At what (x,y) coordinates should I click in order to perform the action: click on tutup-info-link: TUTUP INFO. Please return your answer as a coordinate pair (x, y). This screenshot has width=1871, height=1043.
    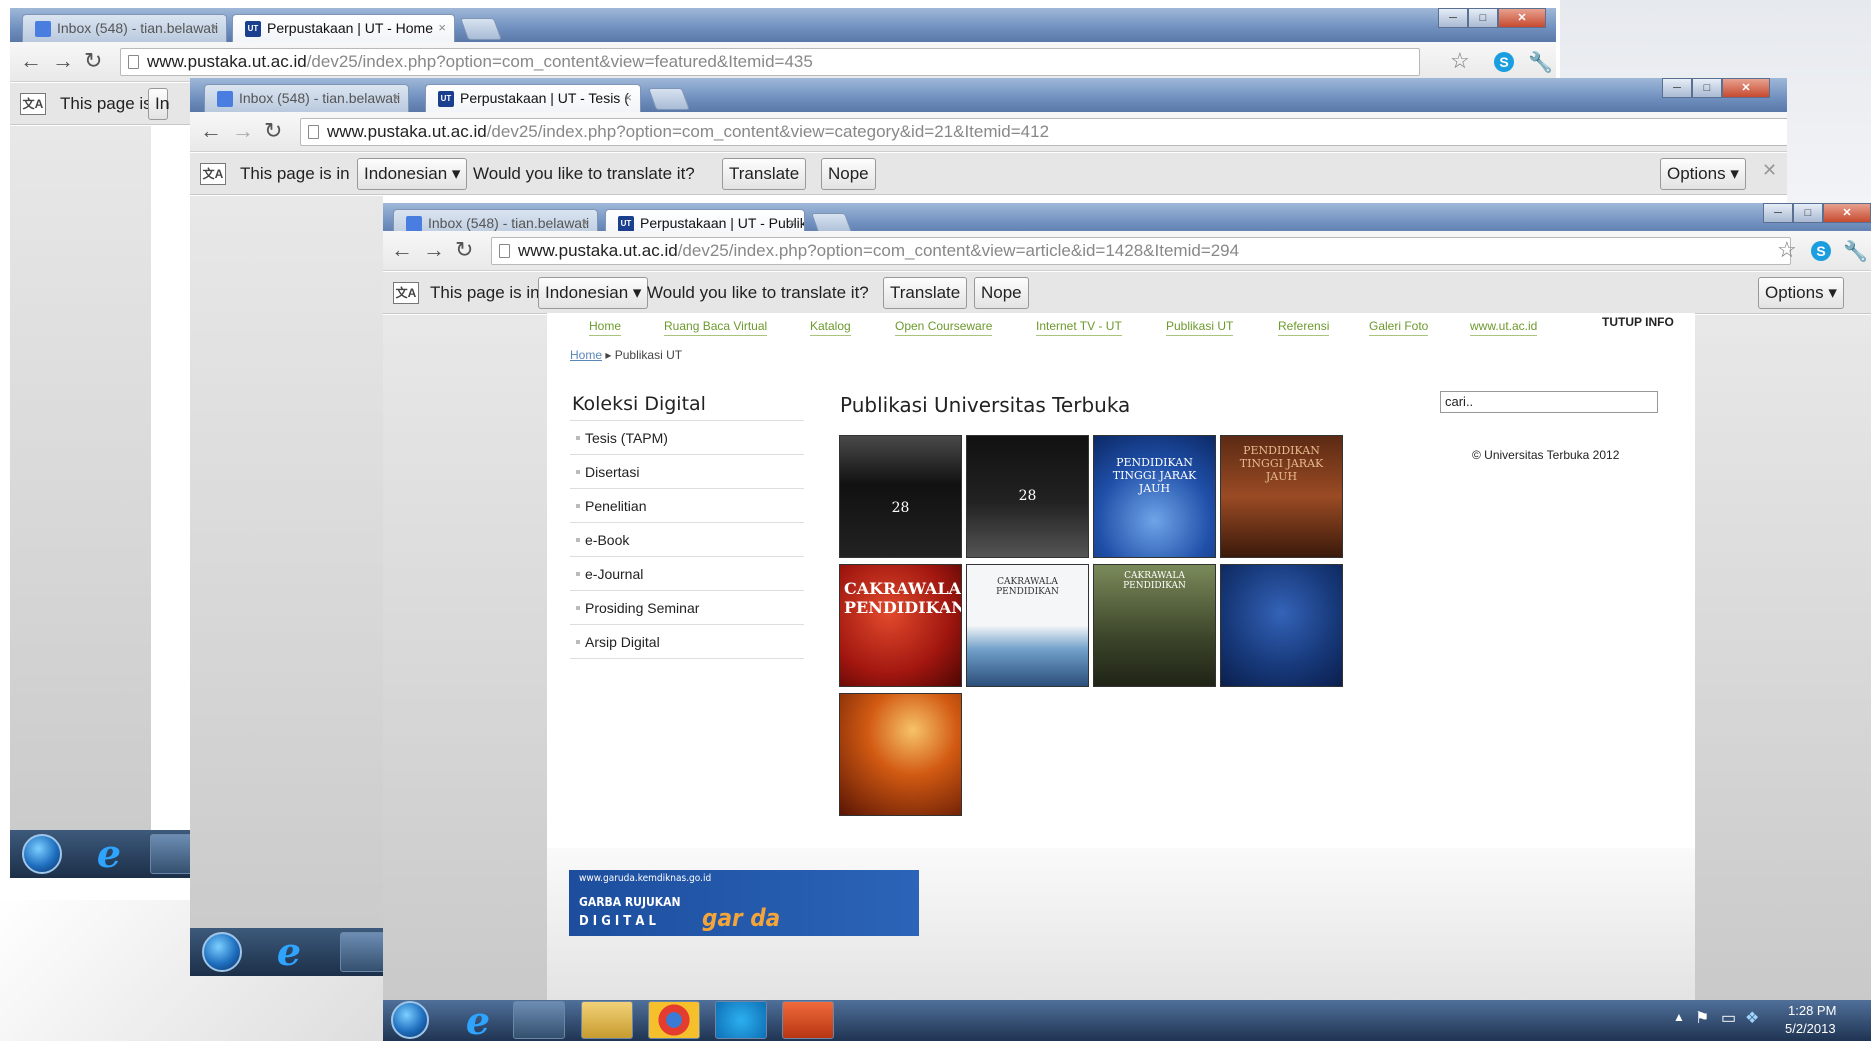
    Looking at the image, I should click on (1638, 322).